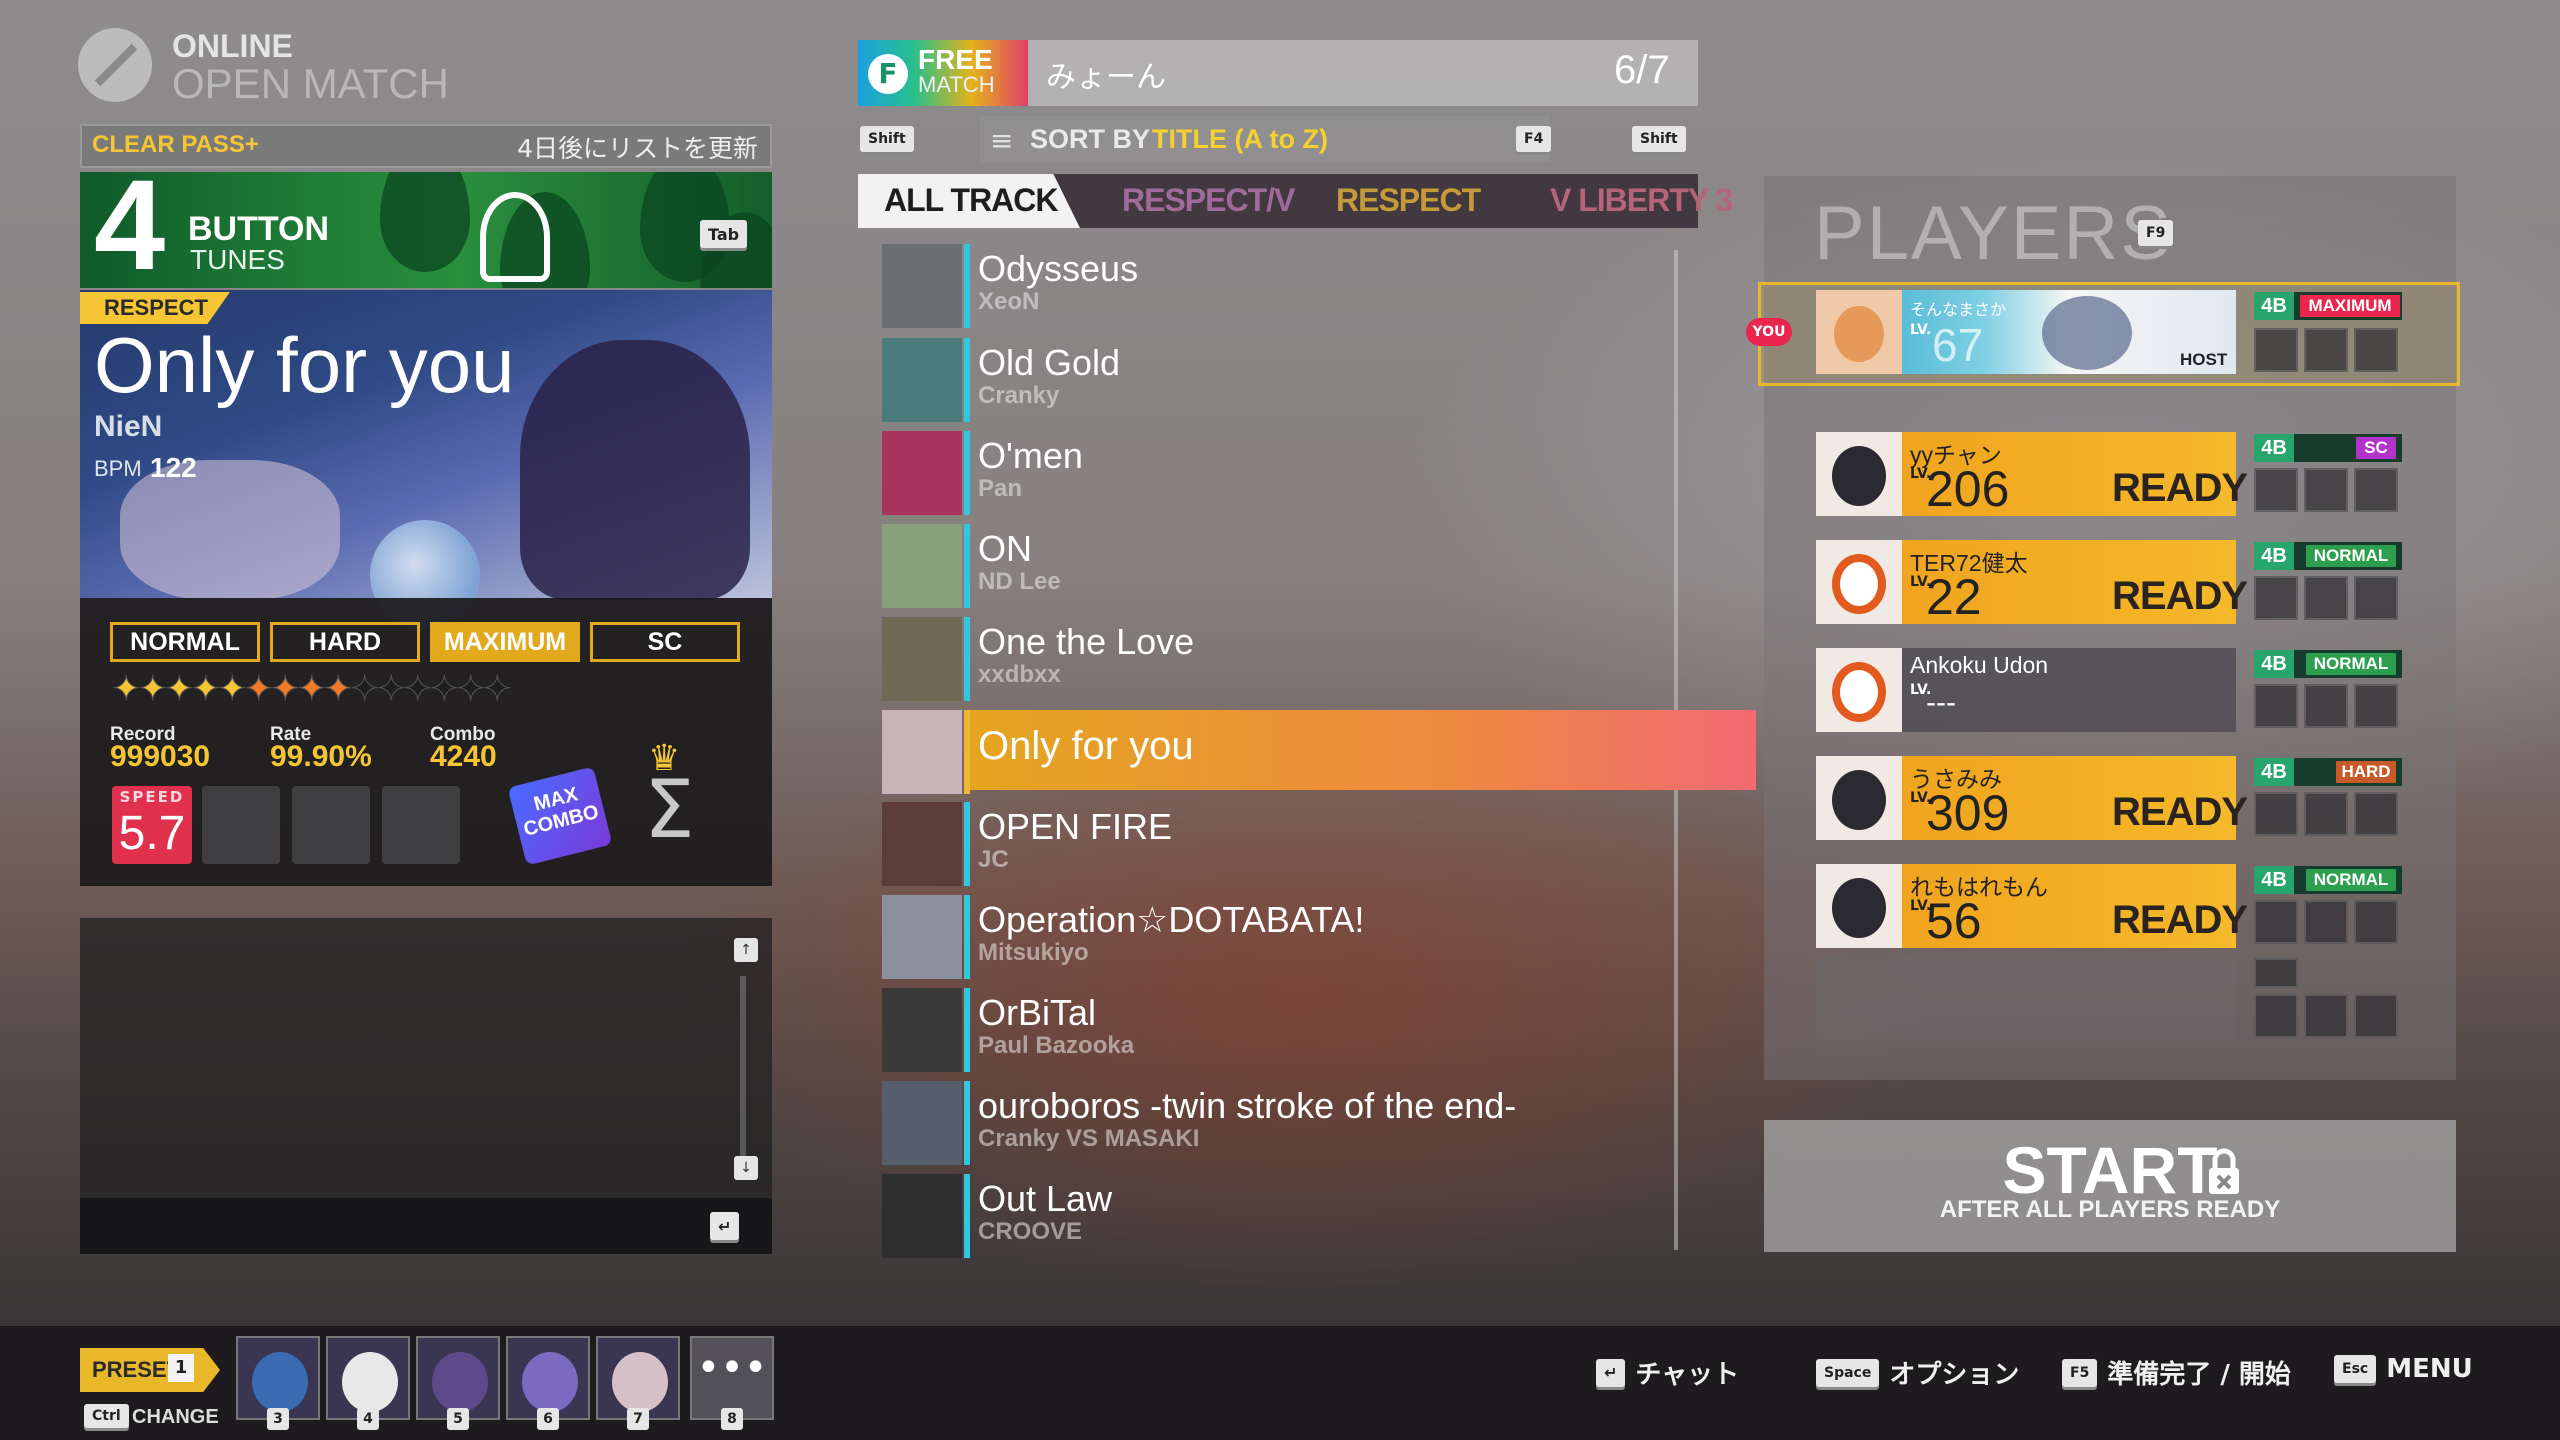 The image size is (2560, 1440). What do you see at coordinates (1687, 1375) in the screenshot?
I see `hint-chat-label: チャット` at bounding box center [1687, 1375].